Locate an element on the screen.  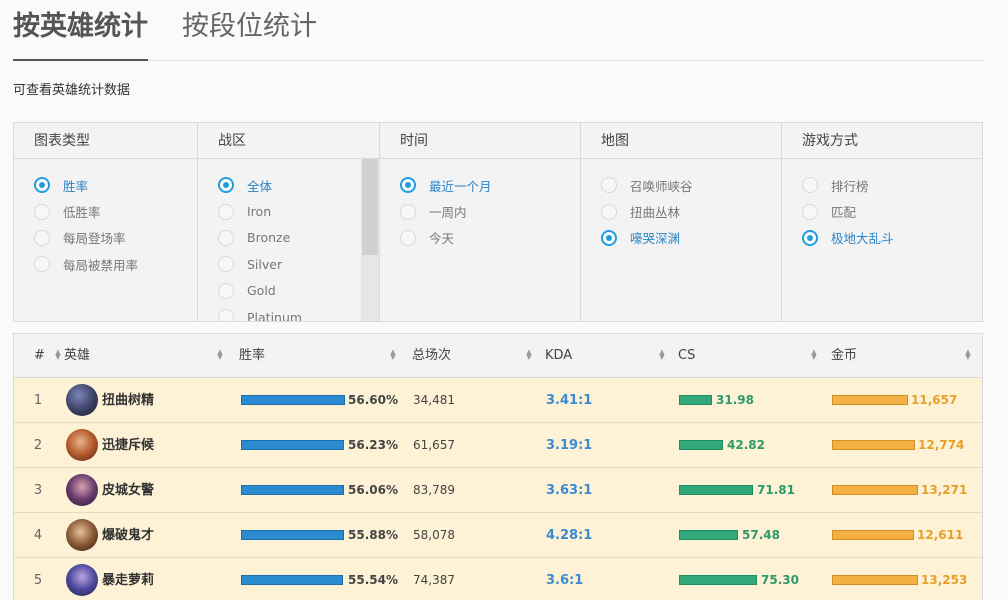
winrate-value: 55.54% is located at coordinates (373, 580).